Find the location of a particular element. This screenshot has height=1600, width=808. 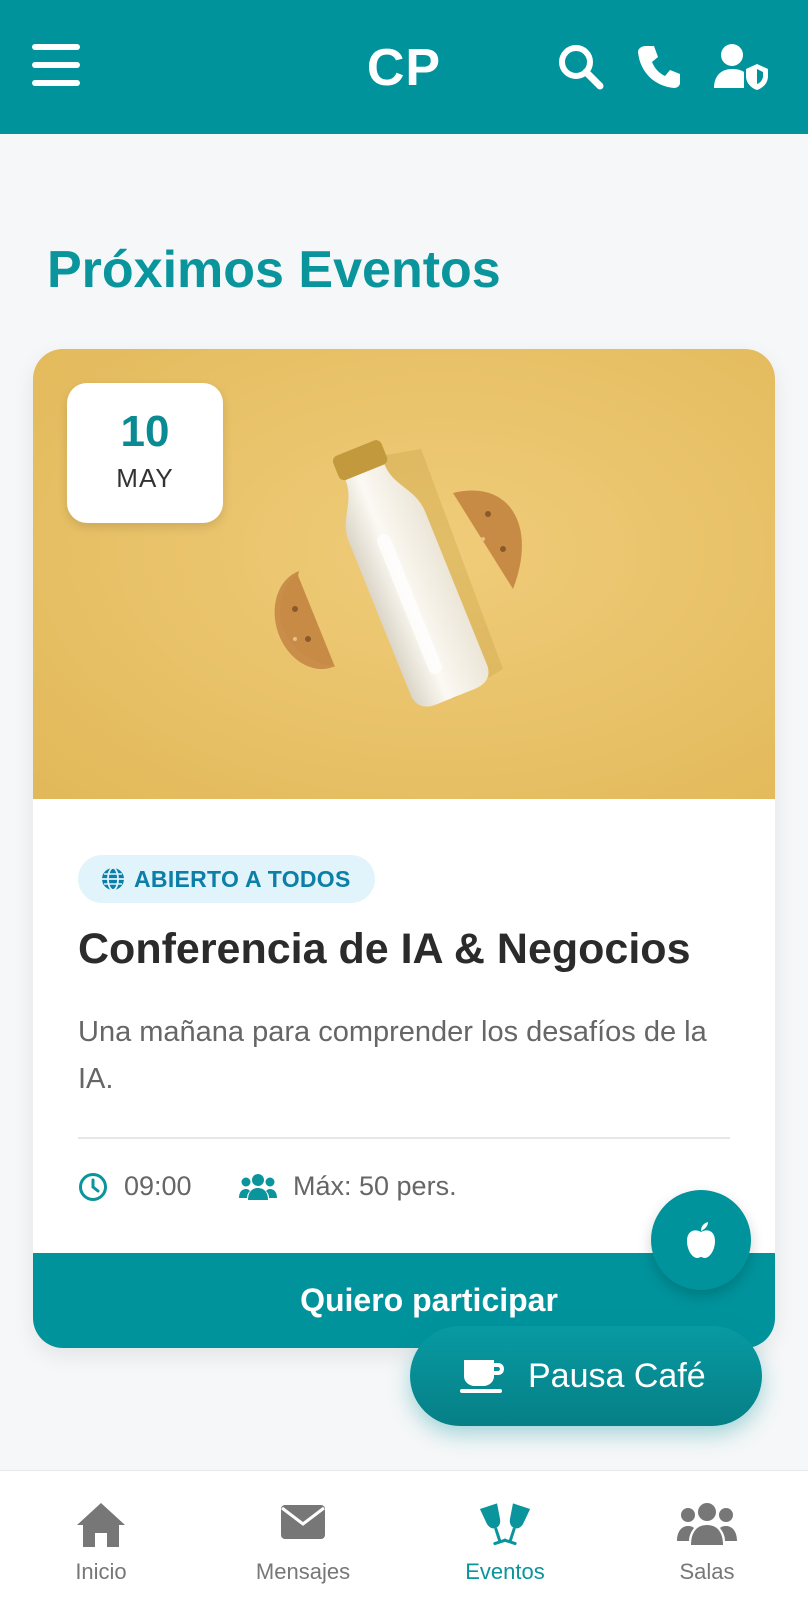

event-date-day: 10 is located at coordinates (145, 431).